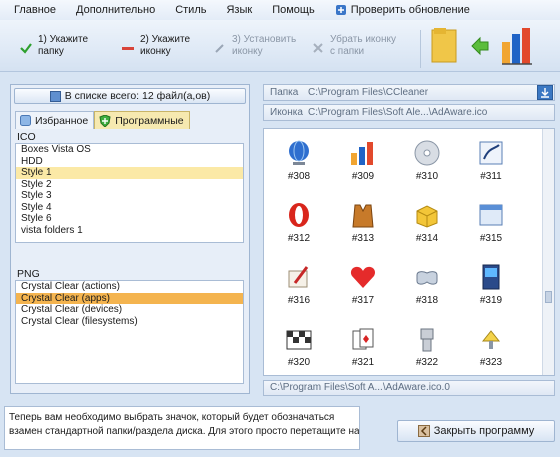 This screenshot has width=560, height=457. What do you see at coordinates (62, 120) in the screenshot?
I see `tab-favorites-label: Избранное` at bounding box center [62, 120].